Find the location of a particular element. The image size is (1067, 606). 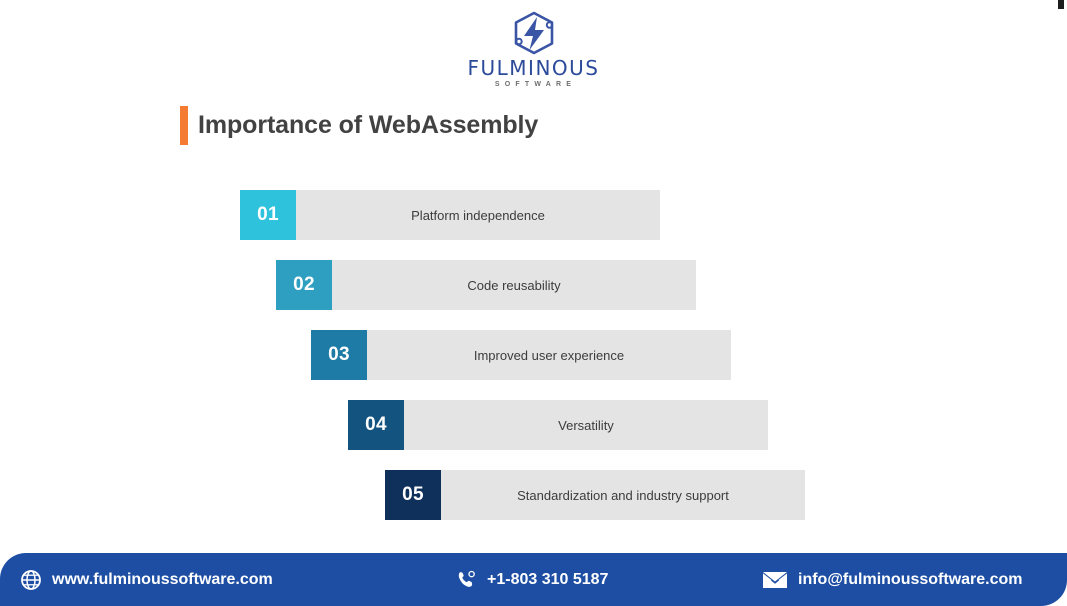

footer-phone-text: +1-803 310 5187 is located at coordinates (548, 579).